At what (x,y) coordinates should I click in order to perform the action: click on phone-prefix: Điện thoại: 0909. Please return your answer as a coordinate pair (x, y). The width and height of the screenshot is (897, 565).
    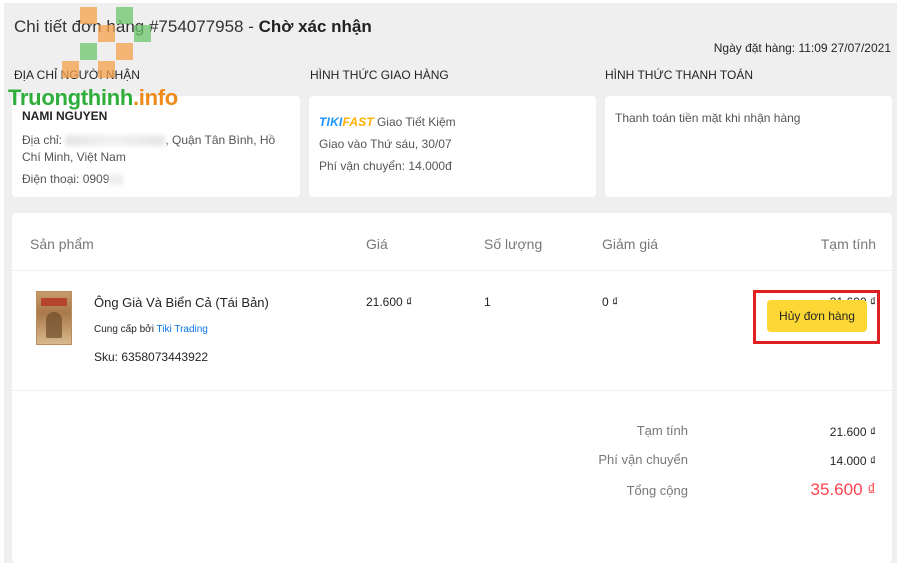
    Looking at the image, I should click on (66, 179).